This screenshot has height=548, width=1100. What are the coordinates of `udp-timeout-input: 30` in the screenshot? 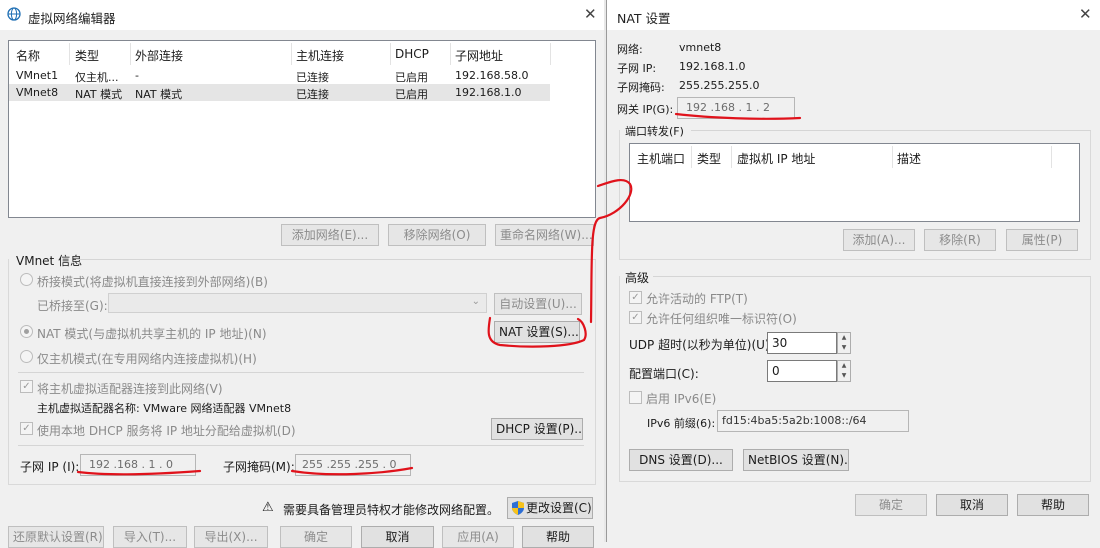 It's located at (802, 343).